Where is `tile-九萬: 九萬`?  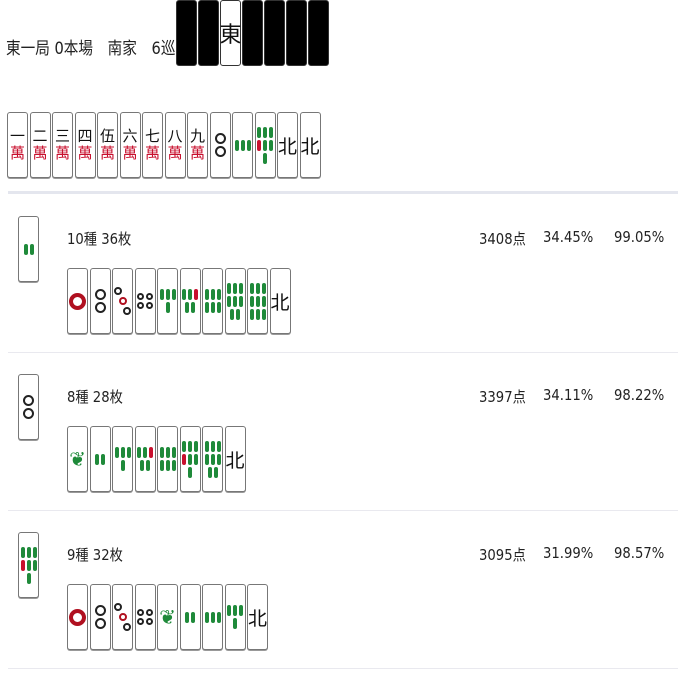 tile-九萬: 九萬 is located at coordinates (197, 145).